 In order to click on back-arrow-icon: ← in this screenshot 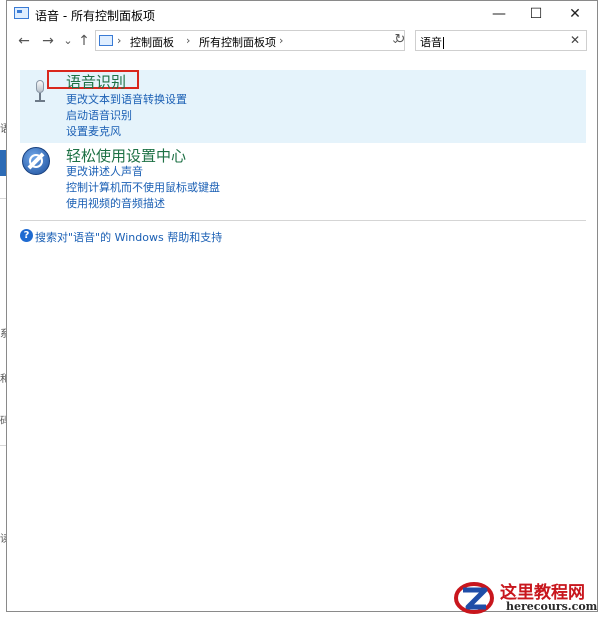, I will do `click(24, 41)`.